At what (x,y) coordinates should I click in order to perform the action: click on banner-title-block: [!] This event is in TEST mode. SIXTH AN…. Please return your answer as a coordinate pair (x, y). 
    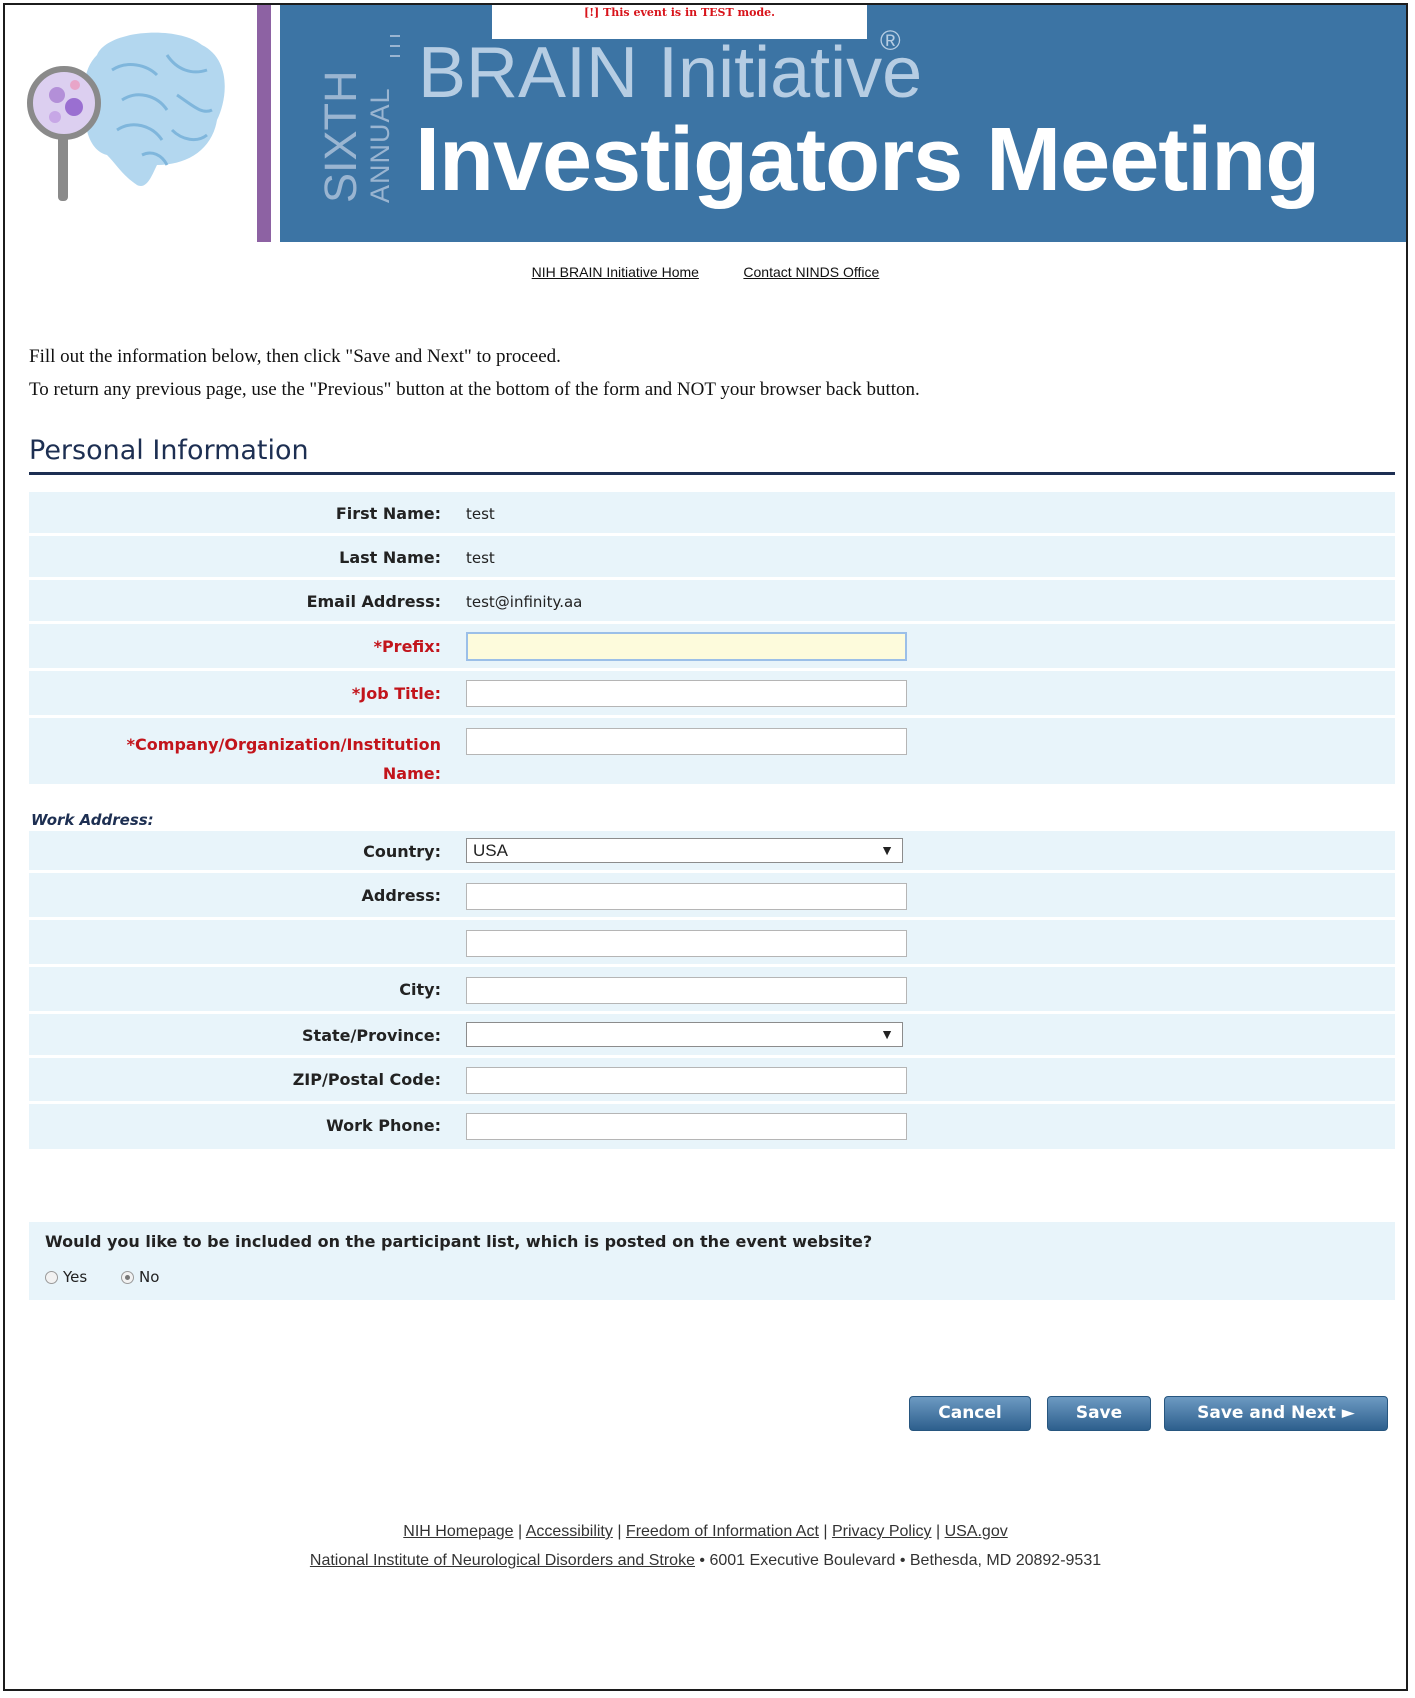
    Looking at the image, I should click on (843, 123).